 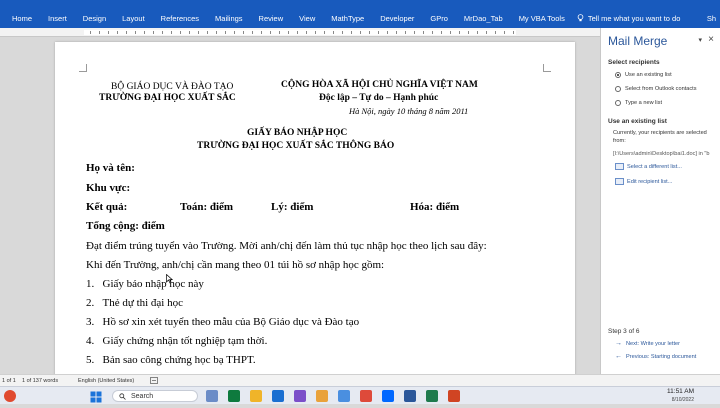 I want to click on folder-icon, so click(x=256, y=396).